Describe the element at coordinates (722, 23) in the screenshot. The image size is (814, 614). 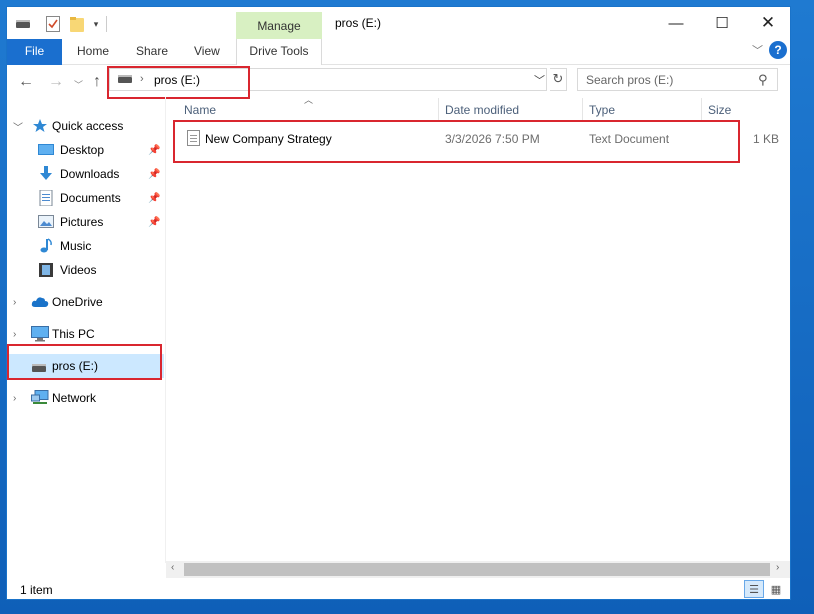
I see `maximize-button: ☐` at that location.